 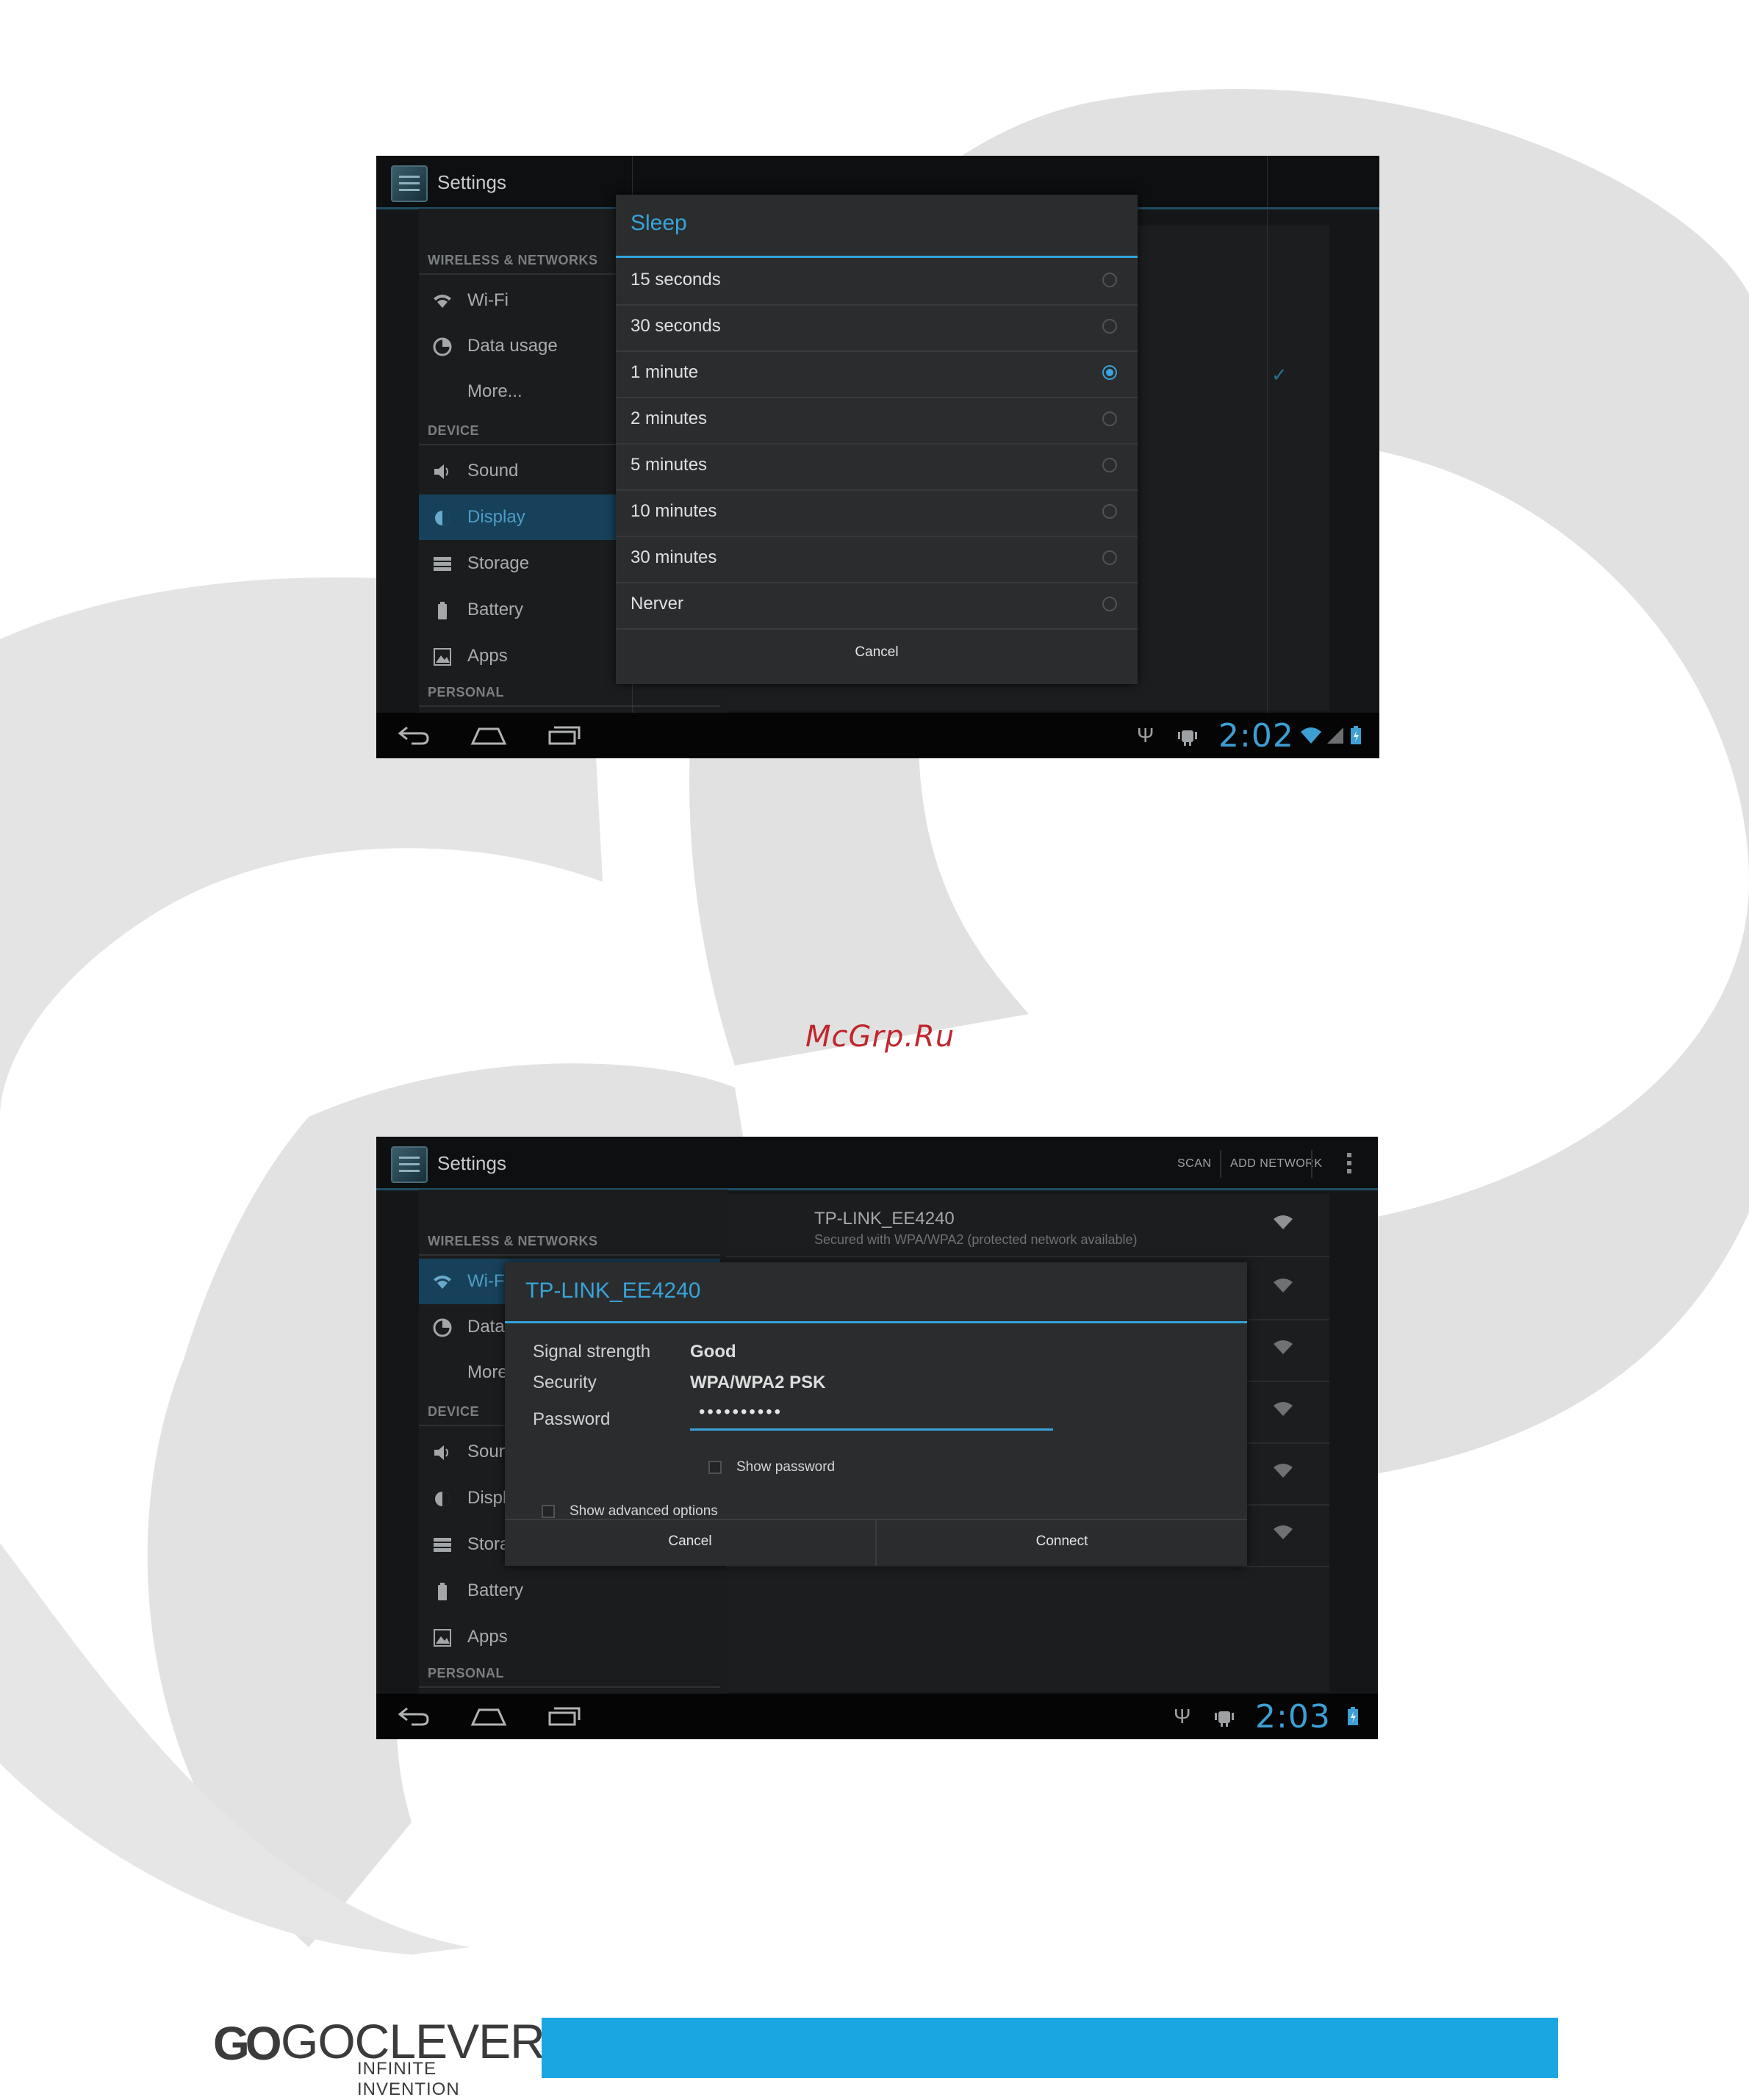 What do you see at coordinates (1311, 737) in the screenshot?
I see `wifi-signal-icon` at bounding box center [1311, 737].